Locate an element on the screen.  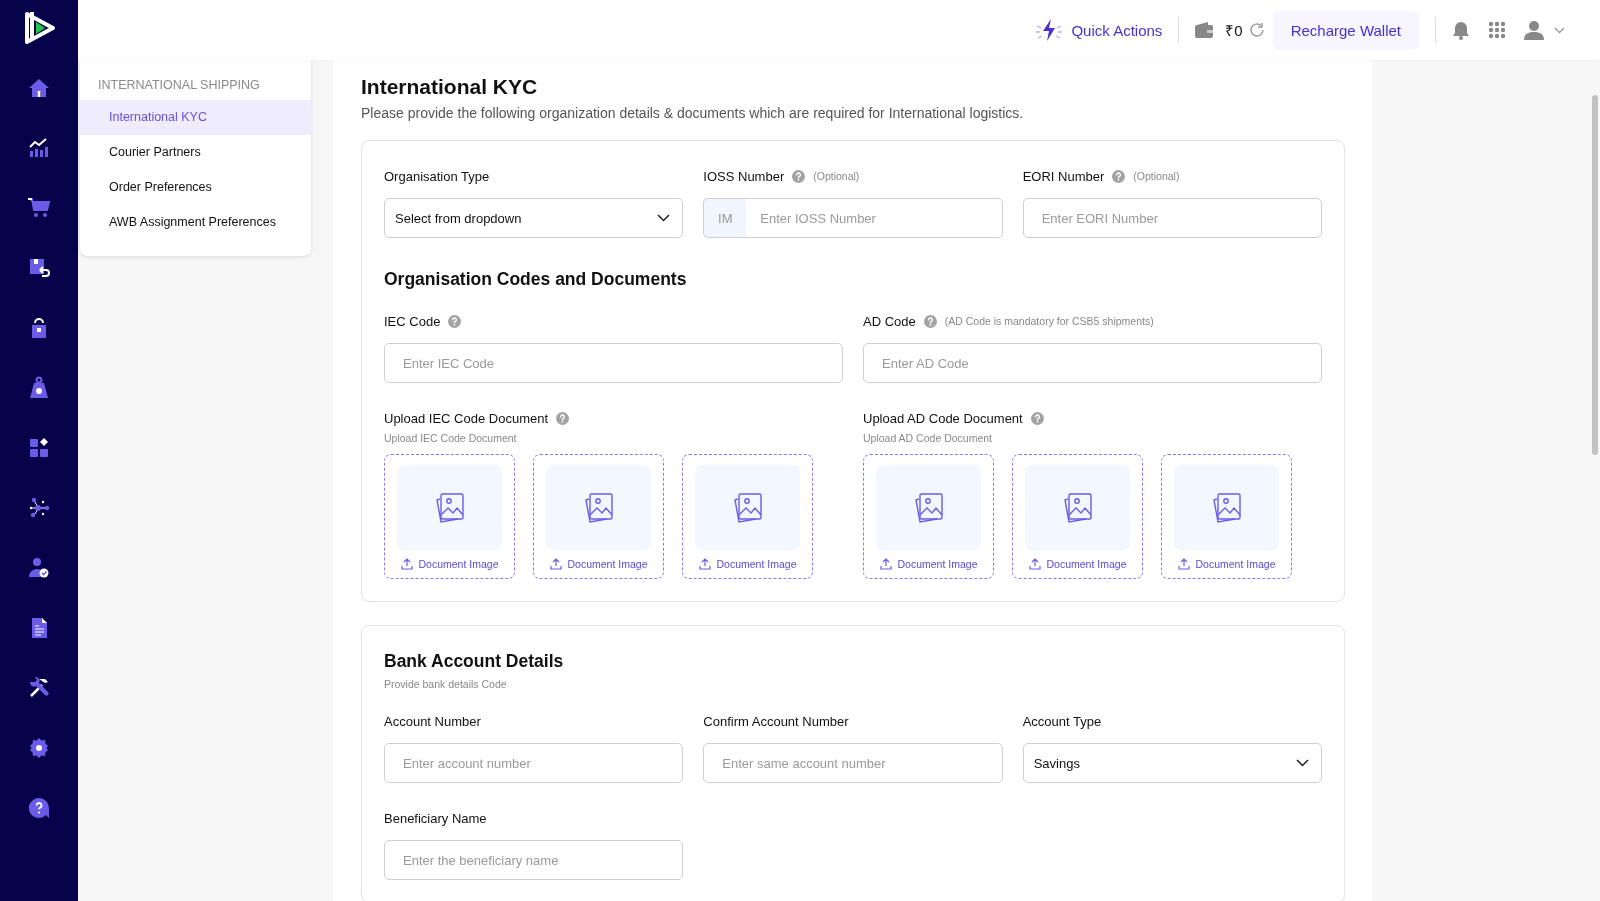
wallet-balance: ₹0 is located at coordinates (1234, 30).